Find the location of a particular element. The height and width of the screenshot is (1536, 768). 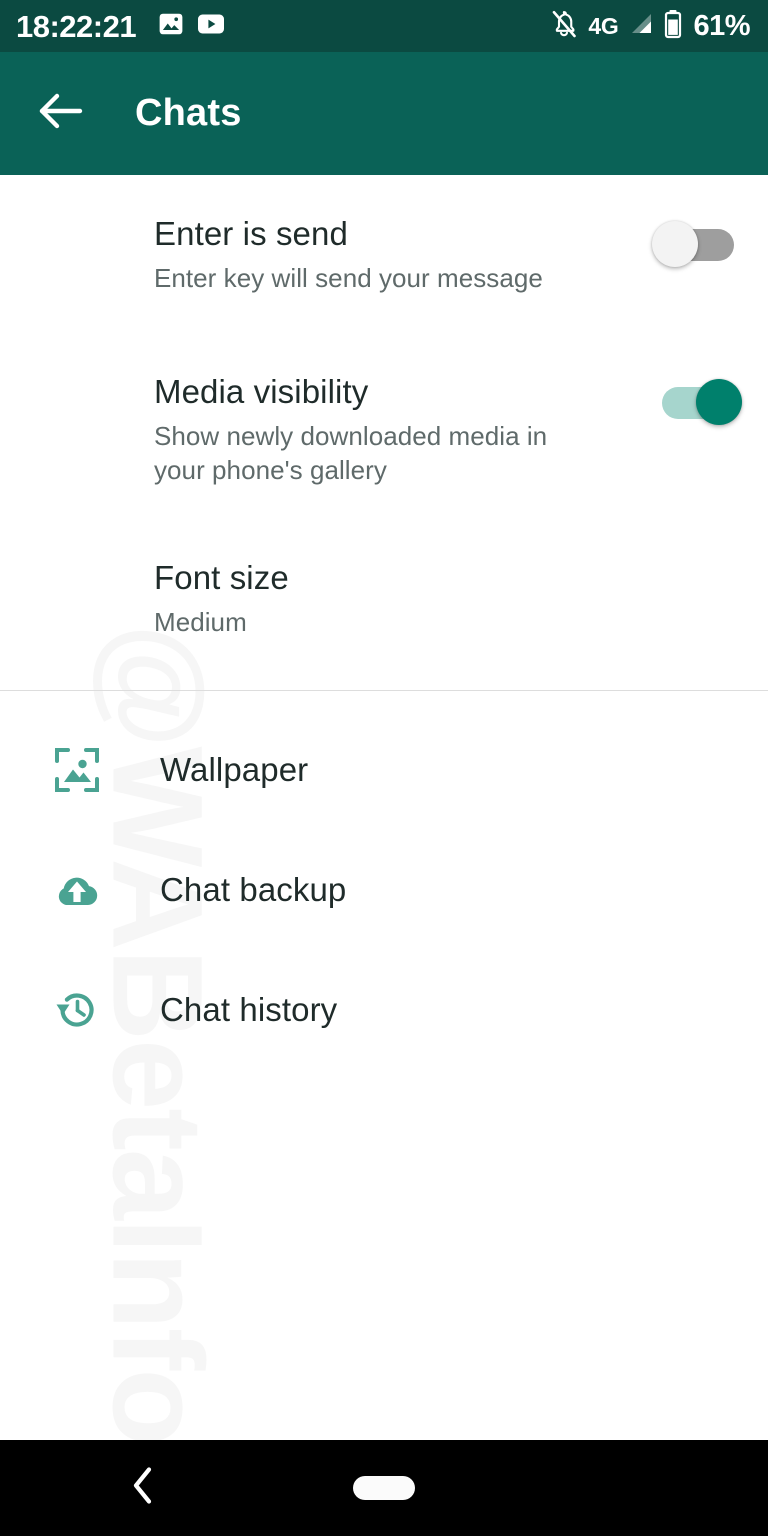

youtube-icon is located at coordinates (211, 26).